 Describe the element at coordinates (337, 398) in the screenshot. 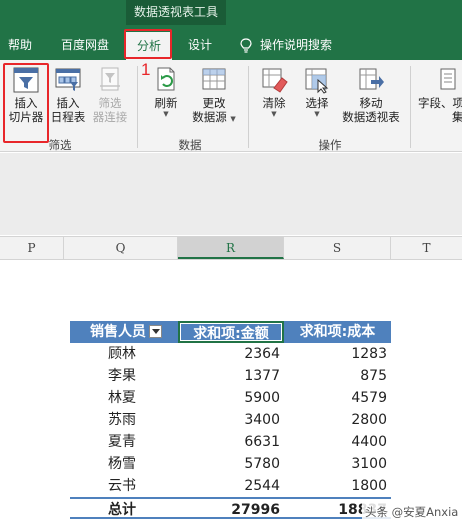

I see `pivot-row-cost: 4579` at that location.